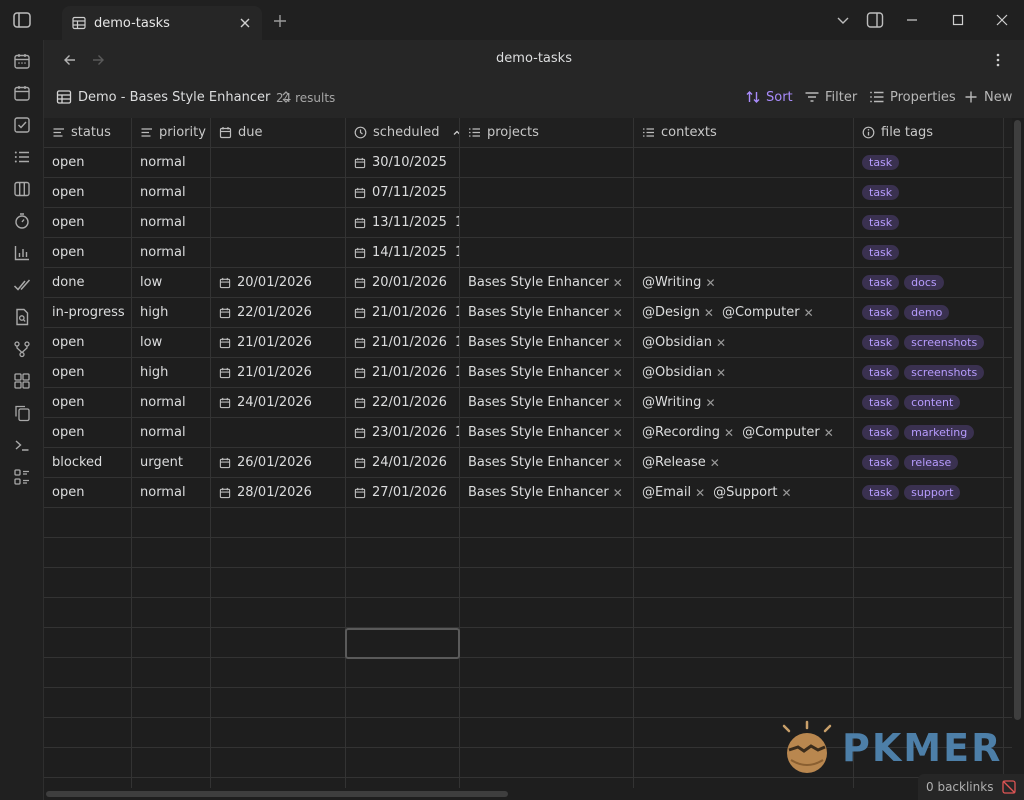  I want to click on timer-icon, so click(22, 221).